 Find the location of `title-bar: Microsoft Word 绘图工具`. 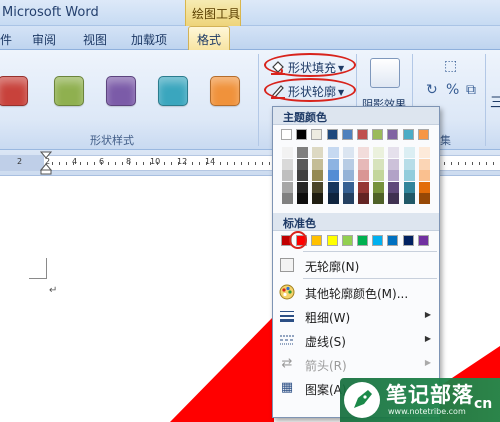

title-bar: Microsoft Word 绘图工具 is located at coordinates (250, 13).